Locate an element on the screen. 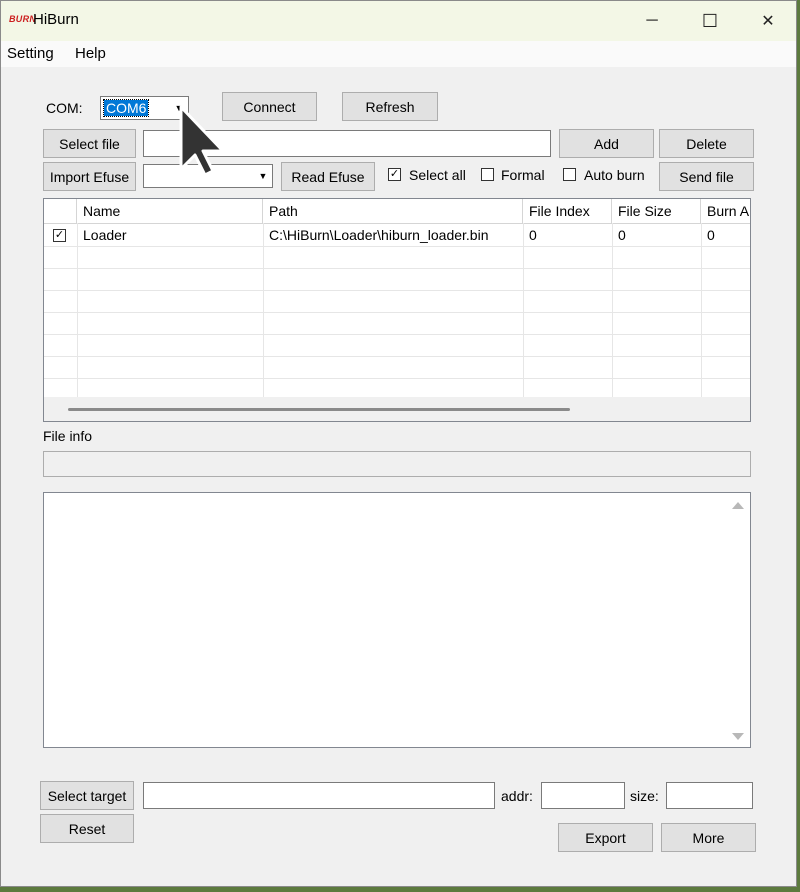  column-header-check is located at coordinates (60, 211).